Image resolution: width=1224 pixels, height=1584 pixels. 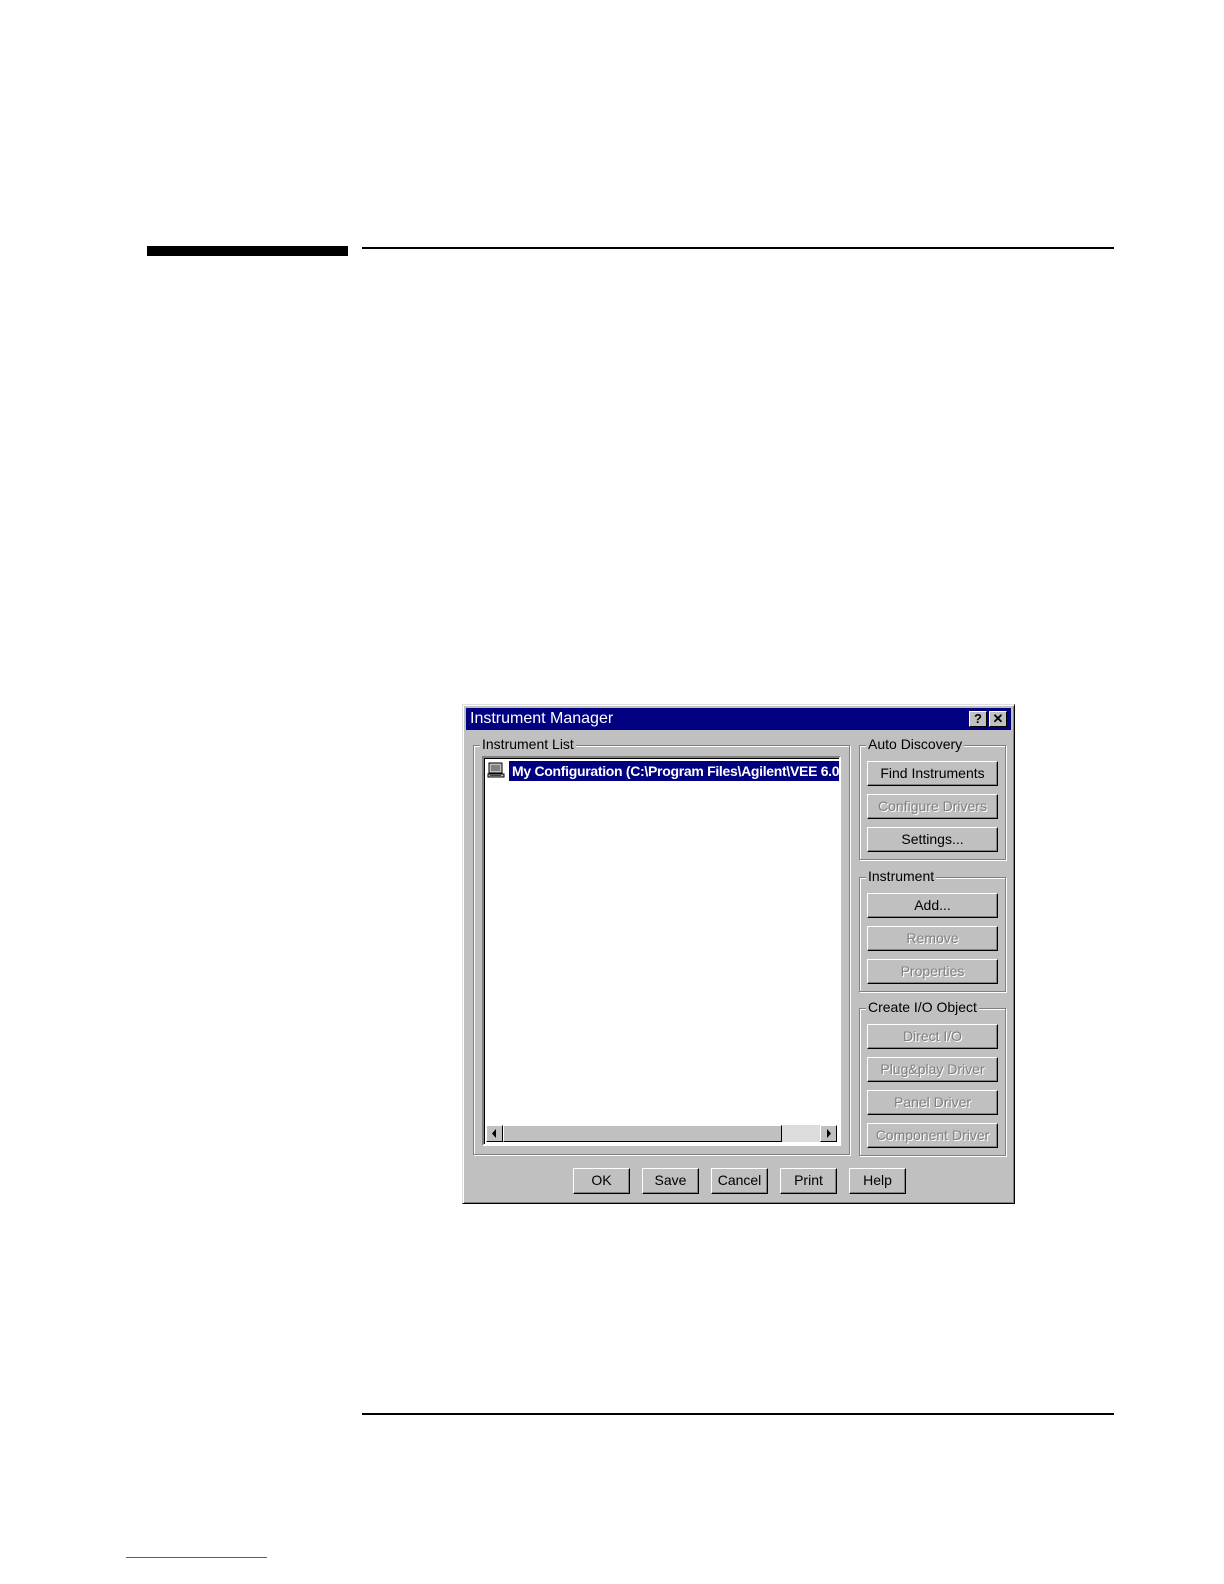 I want to click on instrument-label: Instrument, so click(x=901, y=876).